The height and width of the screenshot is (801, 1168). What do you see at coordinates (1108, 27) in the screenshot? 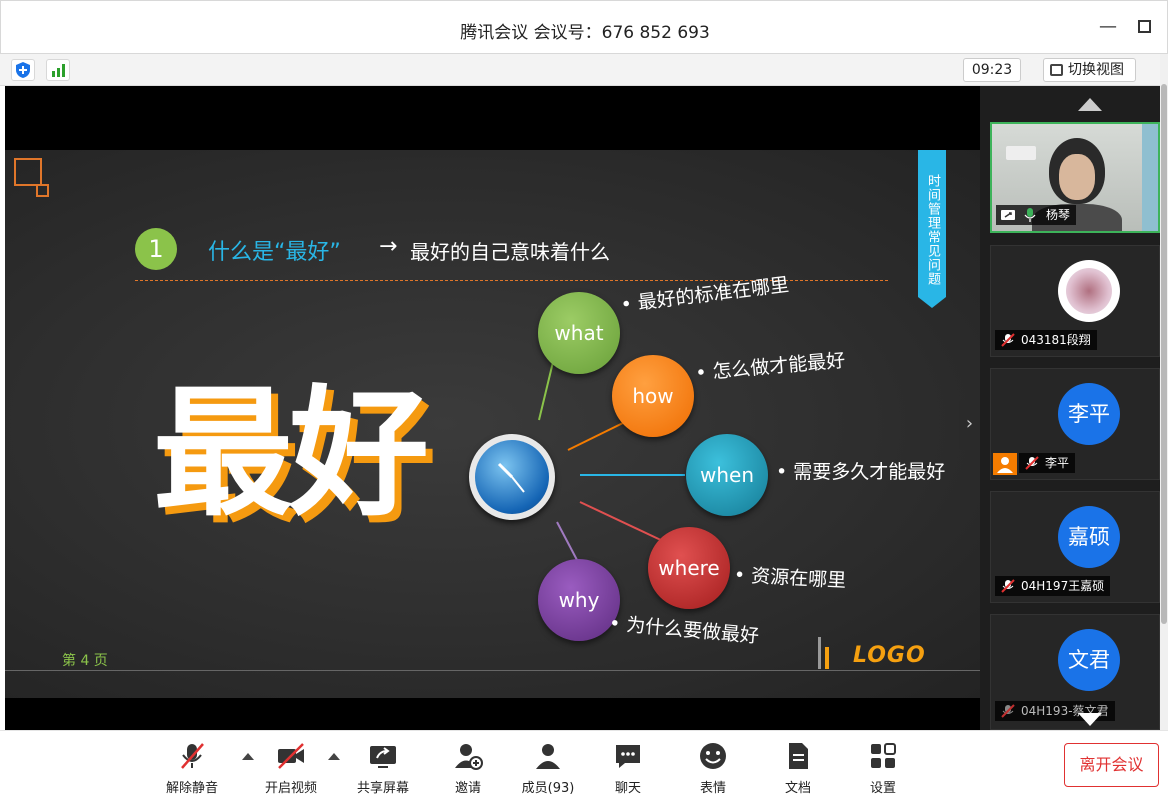
I see `minimize-icon: —` at bounding box center [1108, 27].